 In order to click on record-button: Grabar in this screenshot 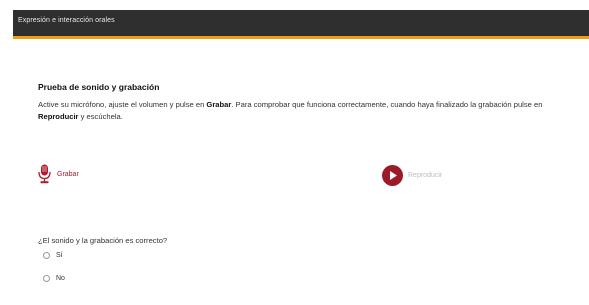, I will do `click(58, 174)`.